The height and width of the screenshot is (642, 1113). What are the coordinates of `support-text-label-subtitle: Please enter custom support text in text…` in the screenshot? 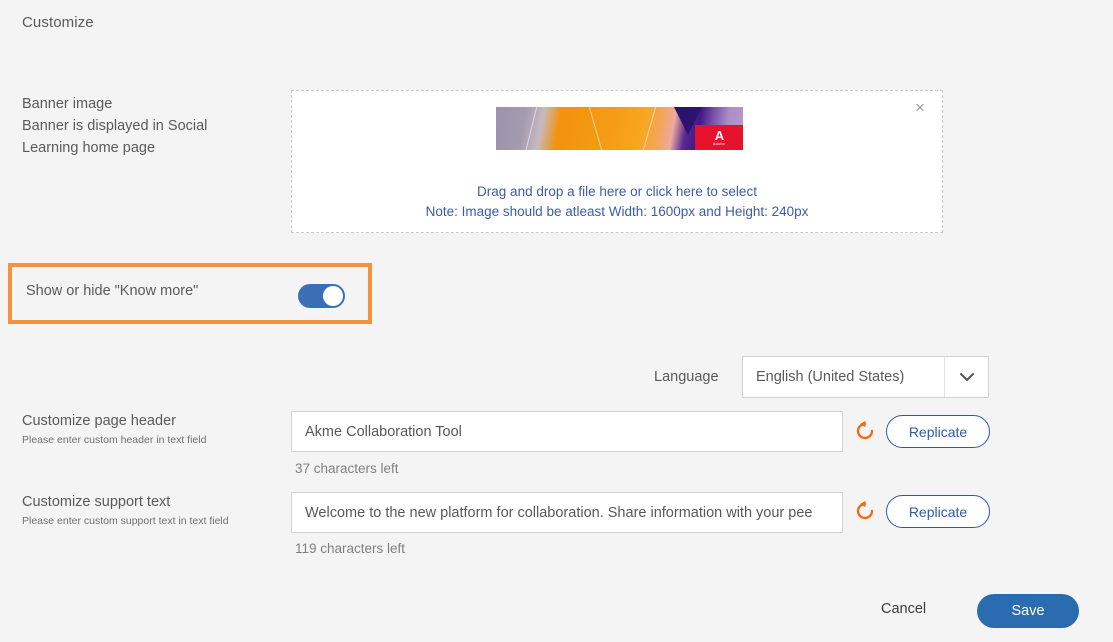 It's located at (125, 521).